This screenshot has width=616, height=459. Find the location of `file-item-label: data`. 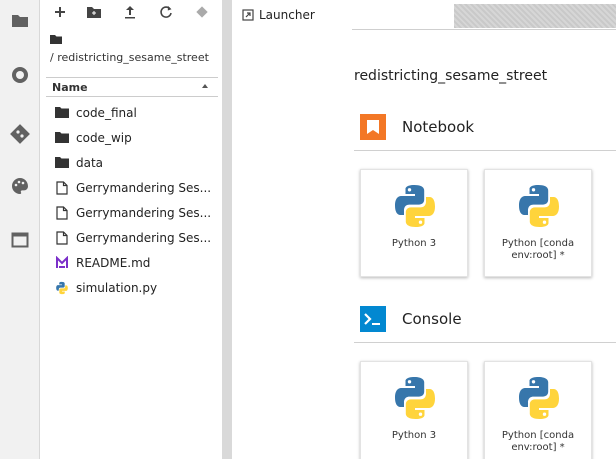

file-item-label: data is located at coordinates (90, 162).